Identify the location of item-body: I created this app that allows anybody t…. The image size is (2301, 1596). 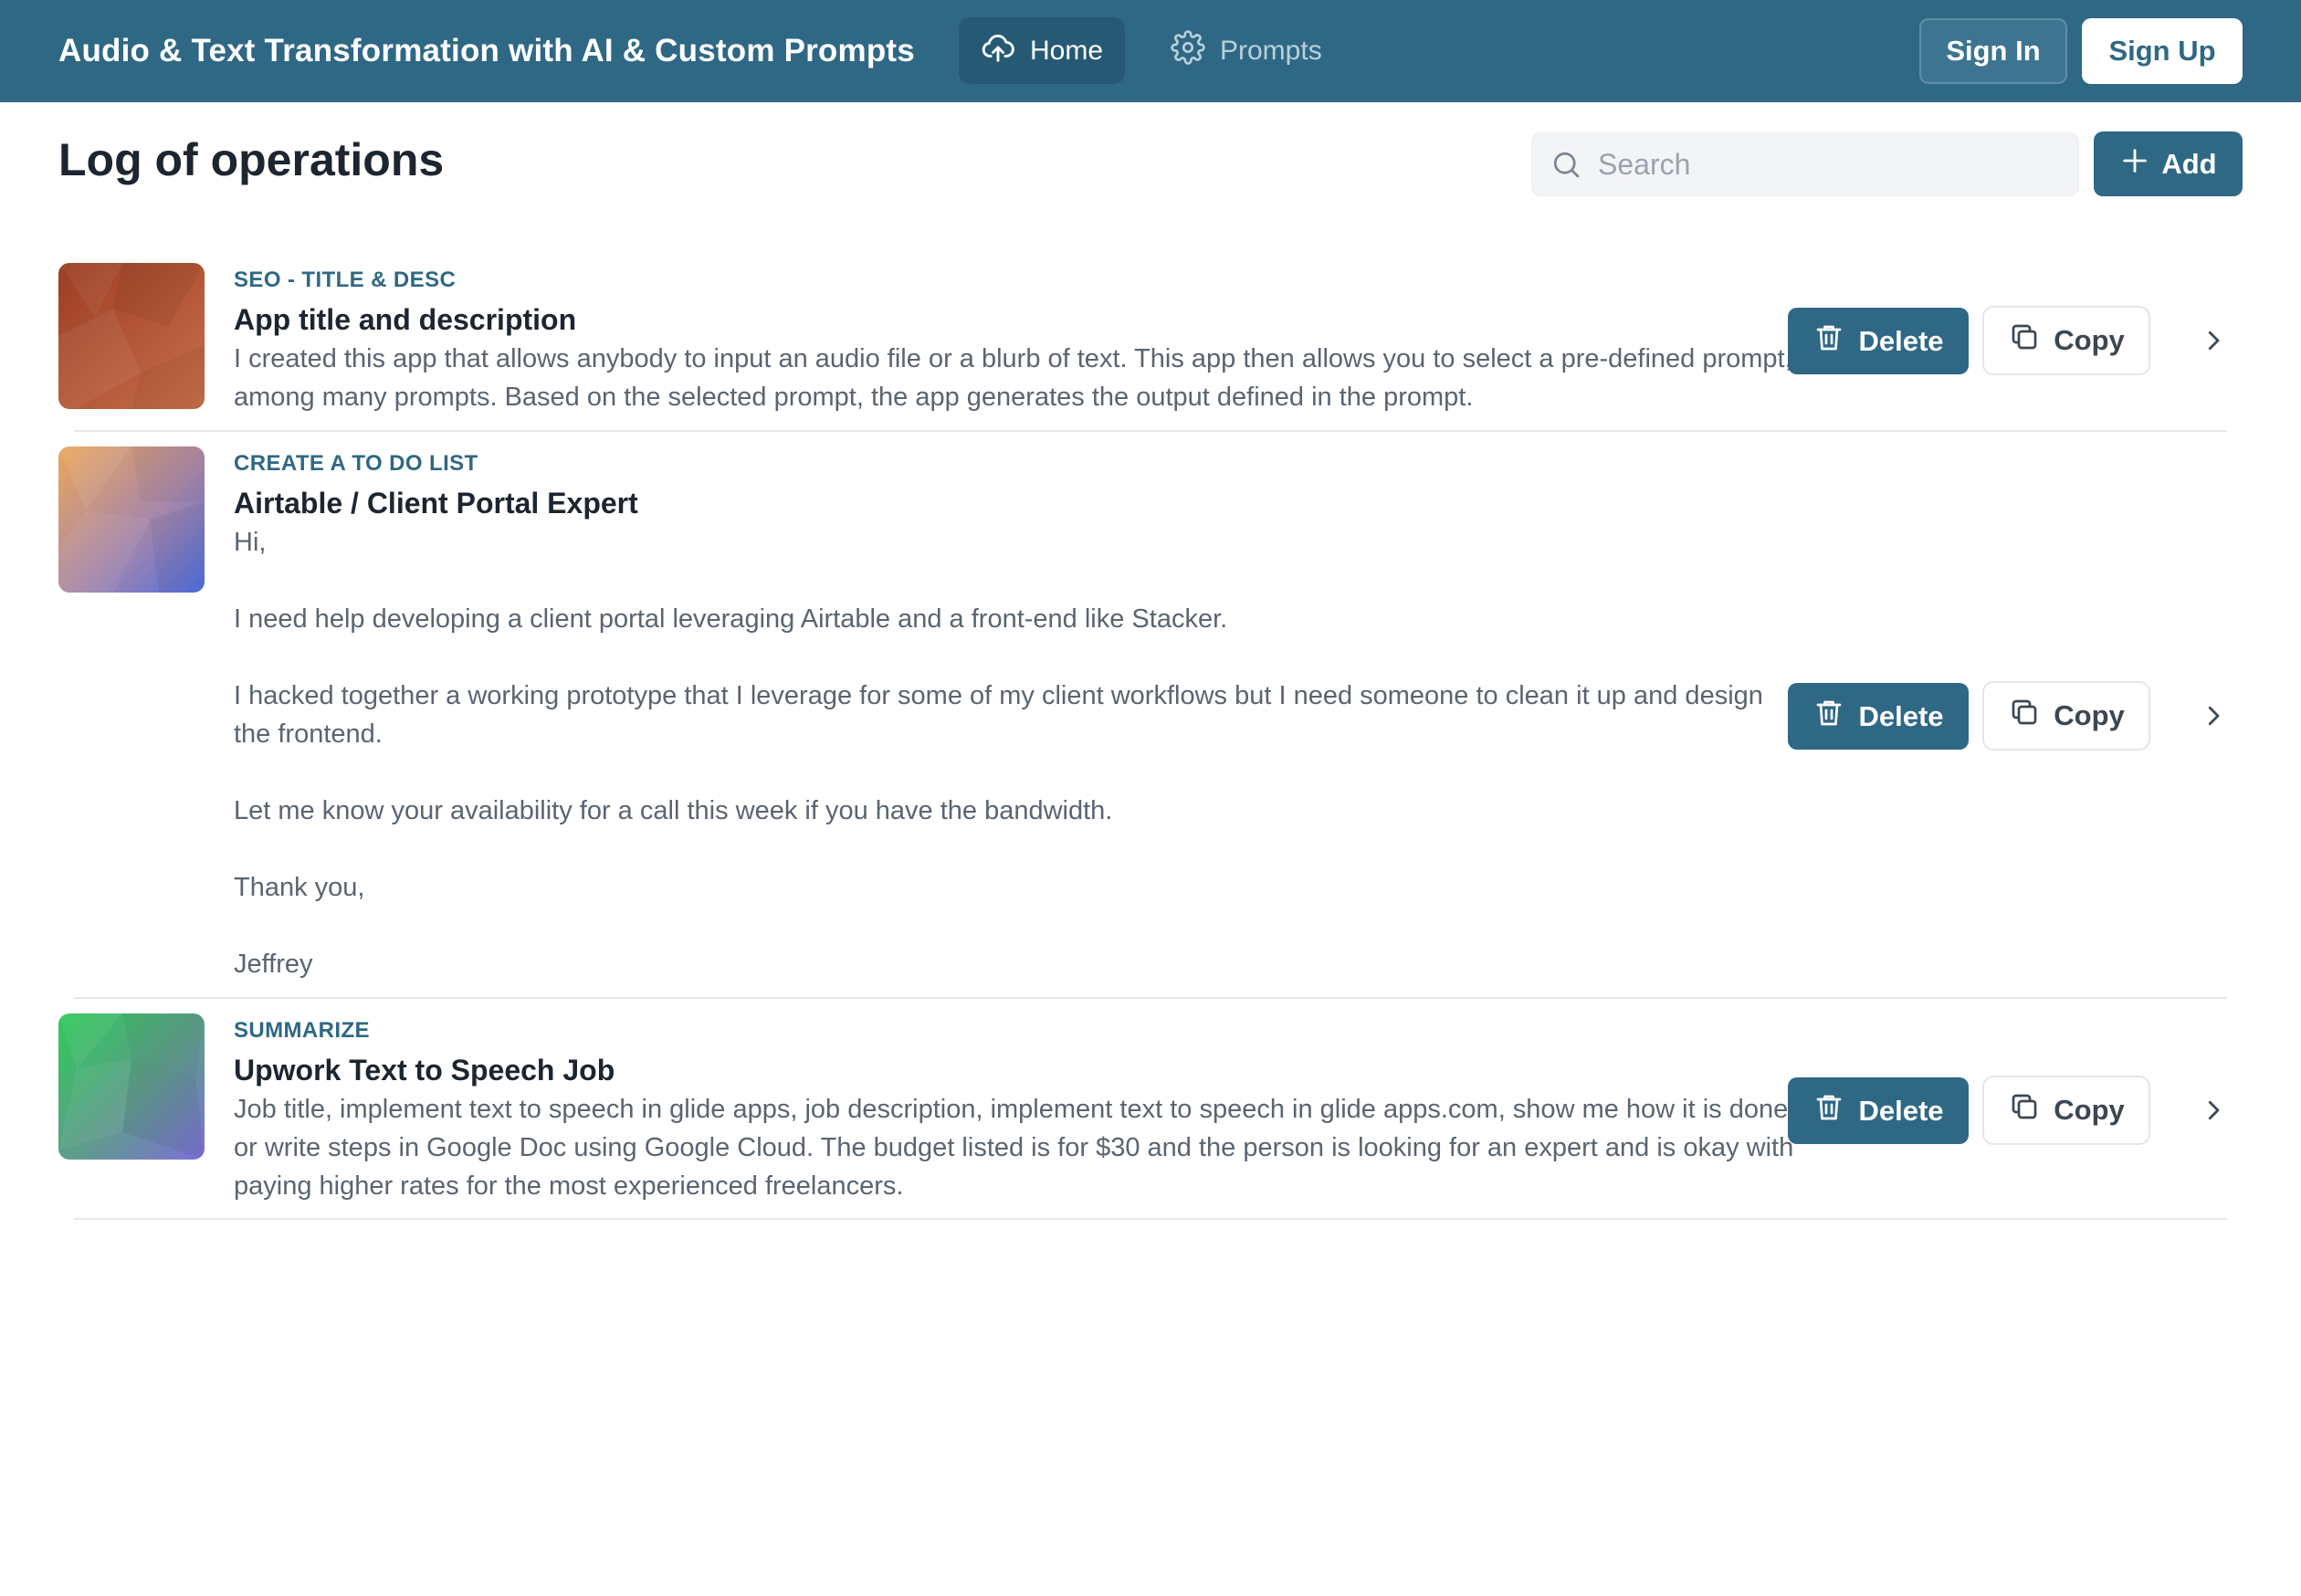
(1013, 378).